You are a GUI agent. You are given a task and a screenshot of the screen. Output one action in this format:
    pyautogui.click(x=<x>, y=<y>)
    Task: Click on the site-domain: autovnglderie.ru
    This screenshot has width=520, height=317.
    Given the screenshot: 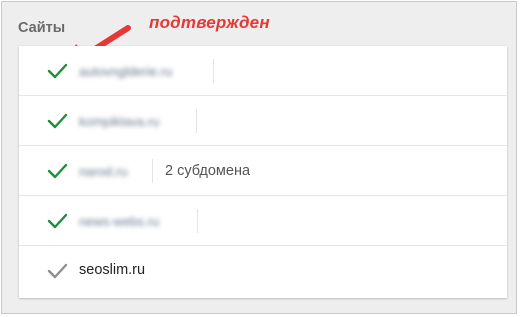 What is the action you would take?
    pyautogui.click(x=125, y=71)
    